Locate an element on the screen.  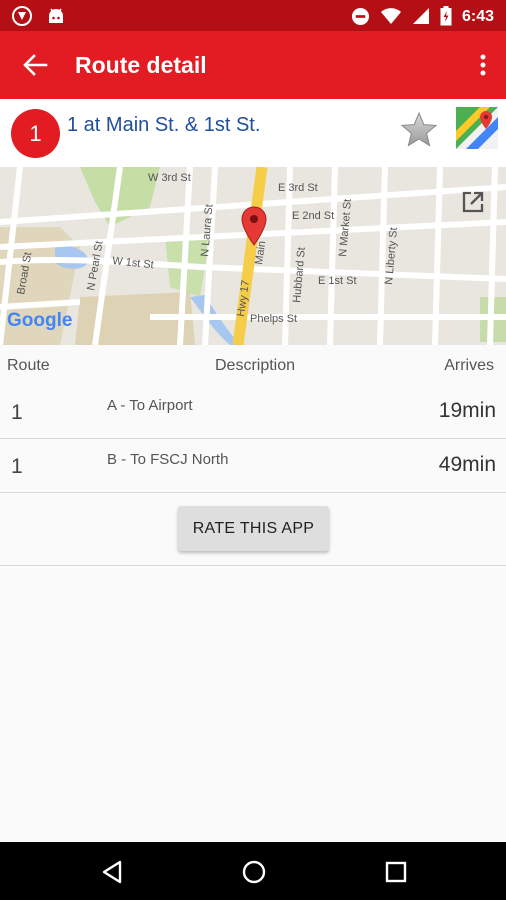
stop-name: 1 at Main St. & 1st St. is located at coordinates (164, 125).